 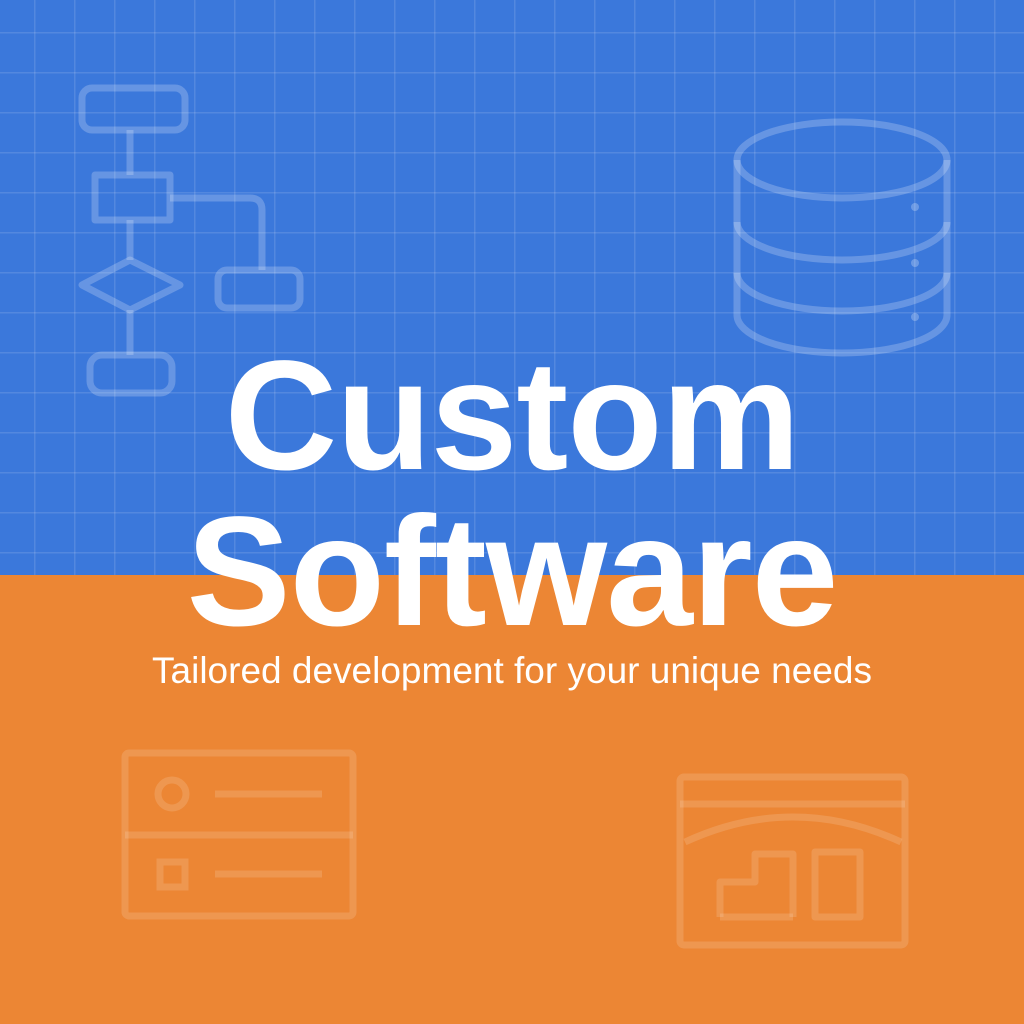 I want to click on analytics-chart-icon, so click(x=792, y=861).